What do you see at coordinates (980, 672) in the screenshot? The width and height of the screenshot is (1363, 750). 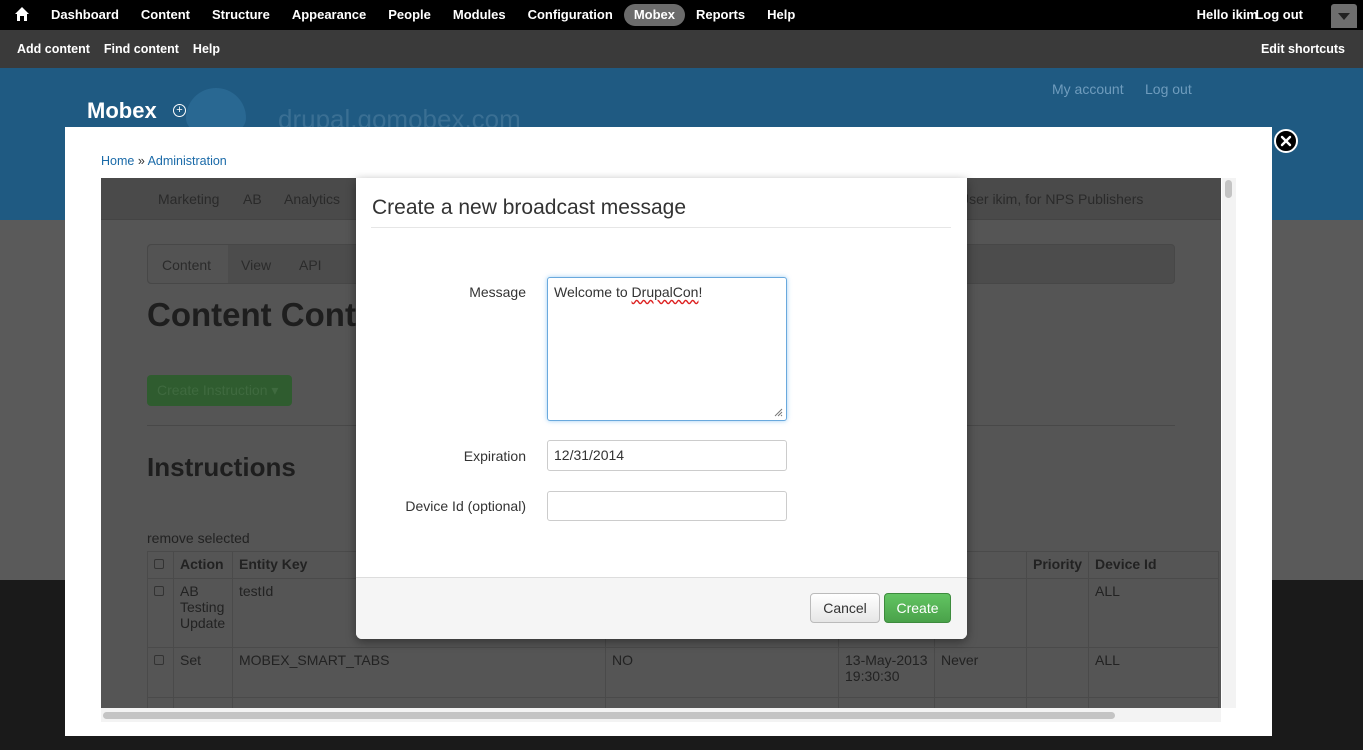 I see `row-expires: Never` at bounding box center [980, 672].